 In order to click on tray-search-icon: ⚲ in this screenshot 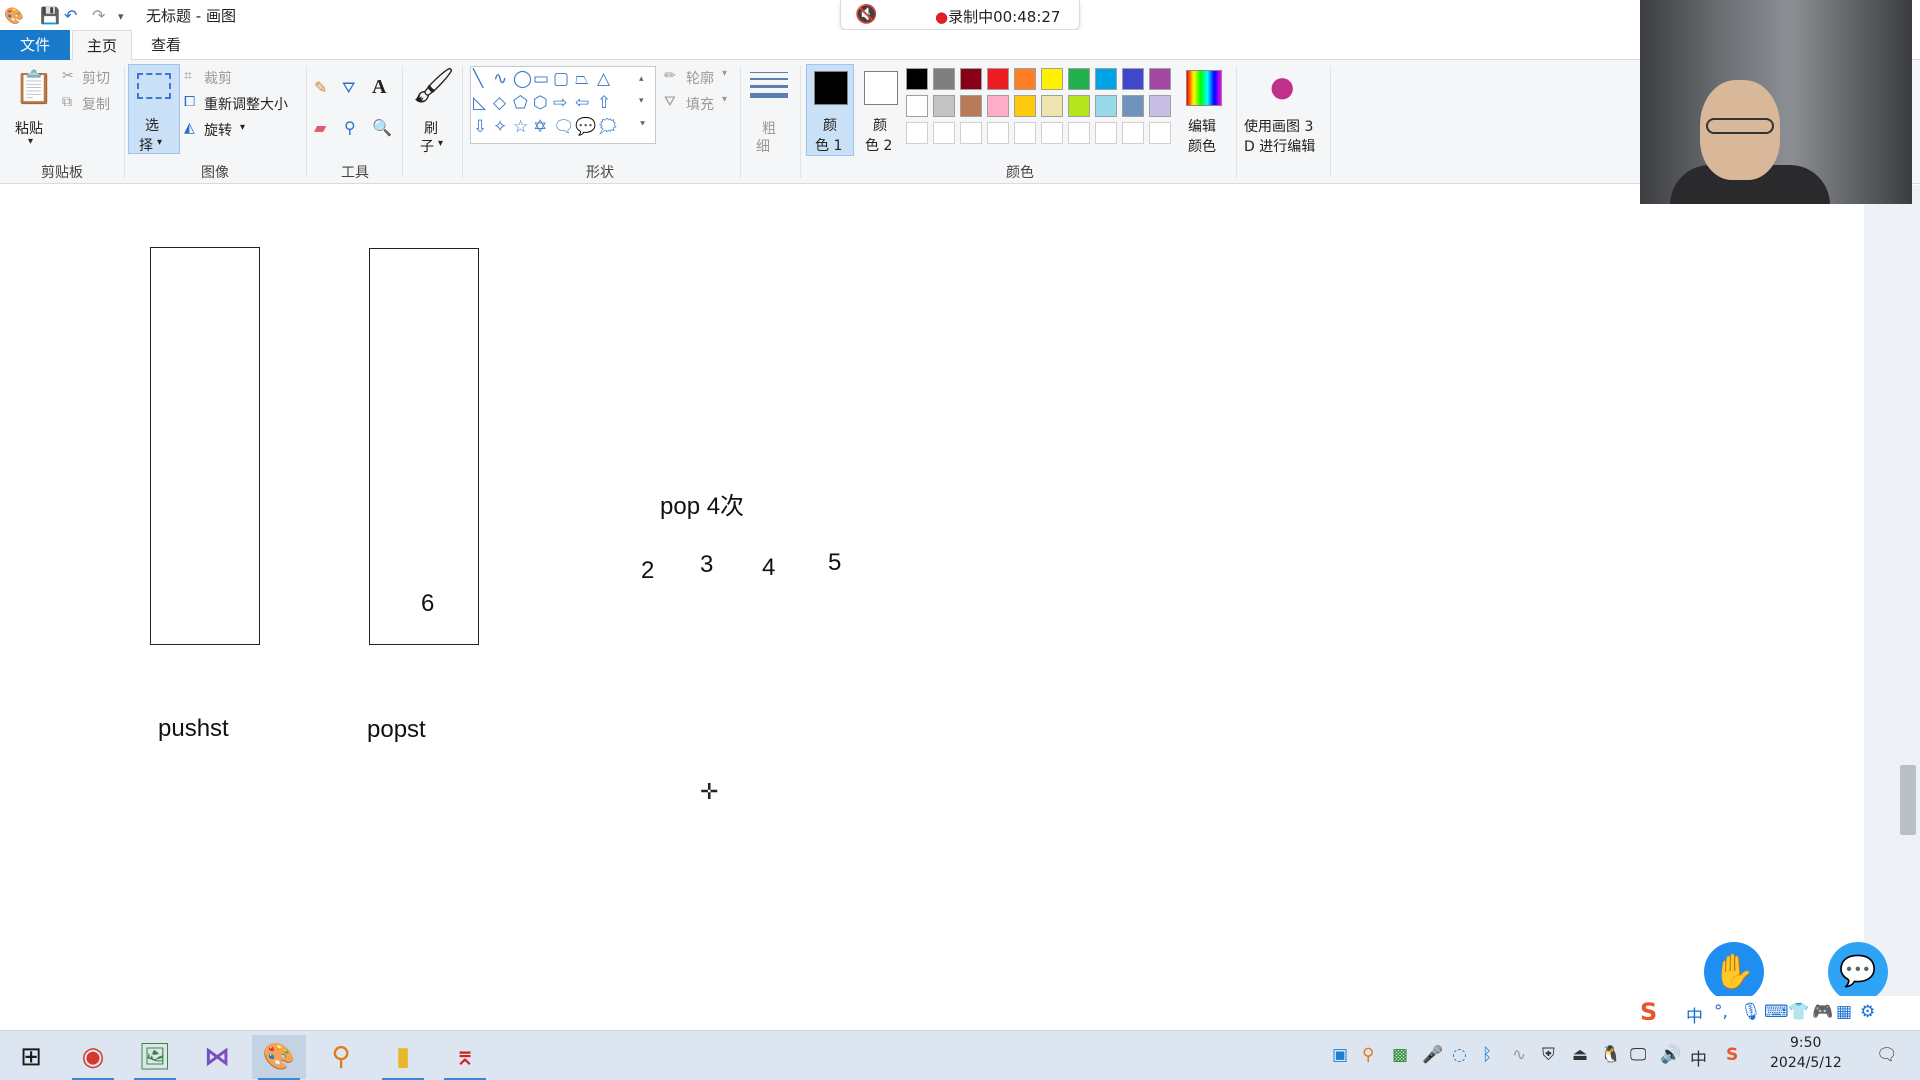, I will do `click(1368, 1055)`.